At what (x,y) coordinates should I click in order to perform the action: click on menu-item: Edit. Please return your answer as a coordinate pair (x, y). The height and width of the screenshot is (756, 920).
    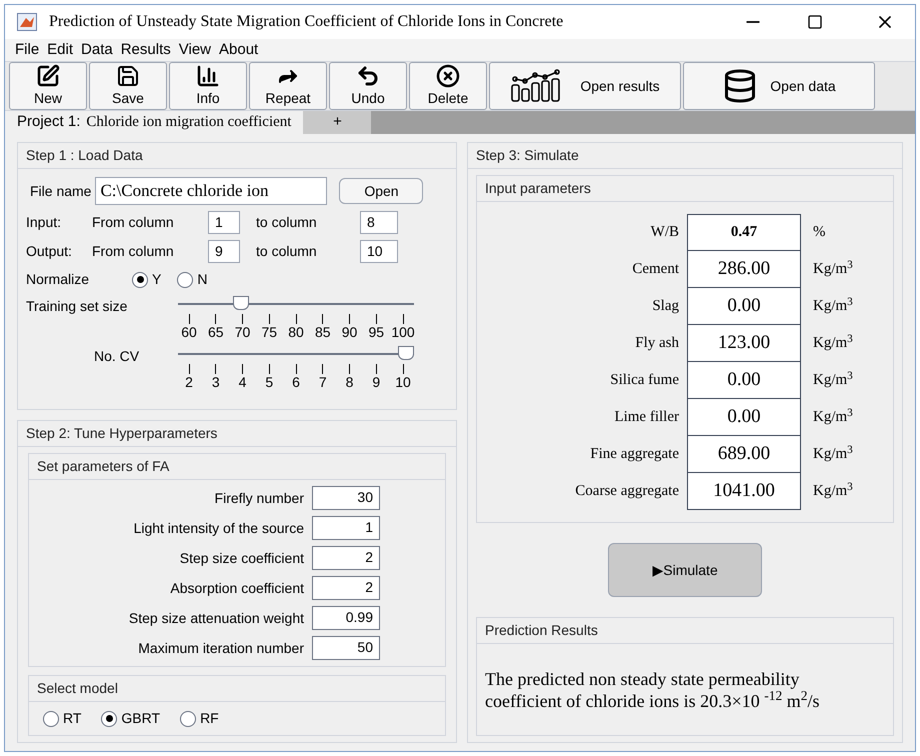
    Looking at the image, I should click on (60, 50).